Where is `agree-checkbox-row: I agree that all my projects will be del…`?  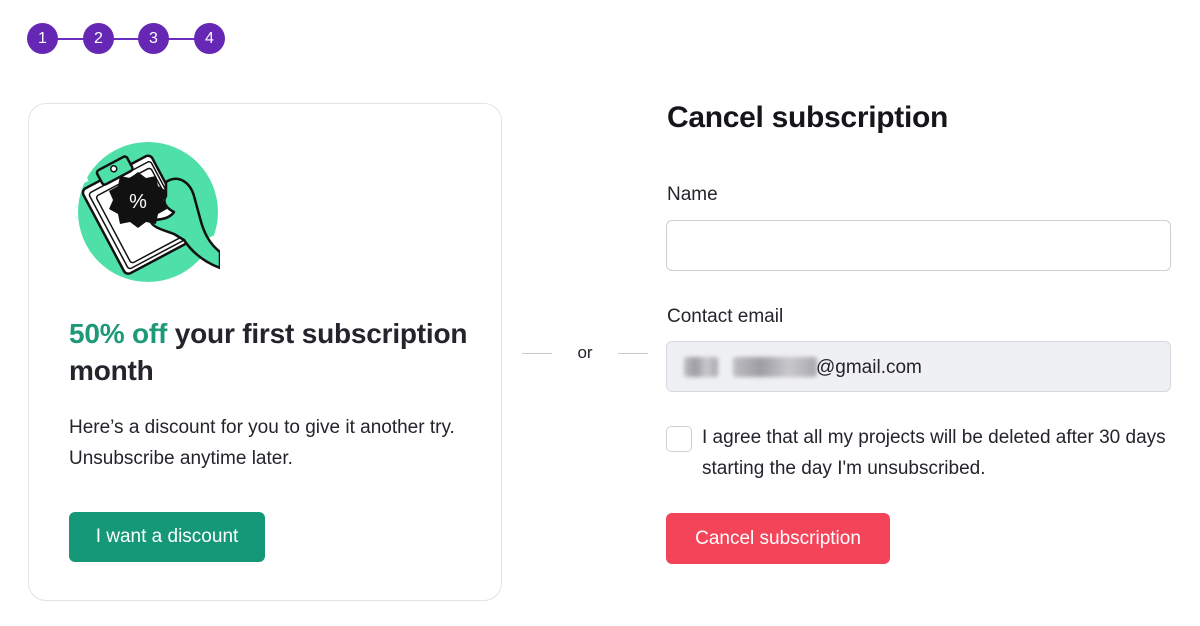
agree-checkbox-row: I agree that all my projects will be del… is located at coordinates (921, 453).